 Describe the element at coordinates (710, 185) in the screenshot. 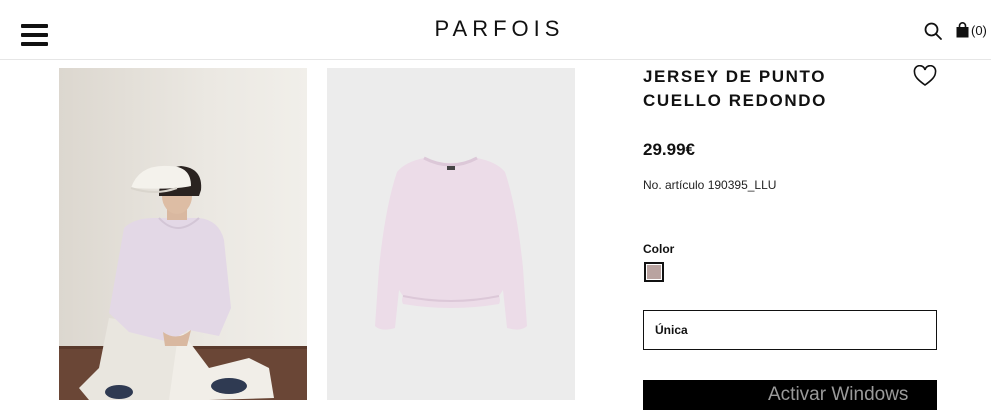

I see `product-sku: No. artículo 190395_LLU` at that location.